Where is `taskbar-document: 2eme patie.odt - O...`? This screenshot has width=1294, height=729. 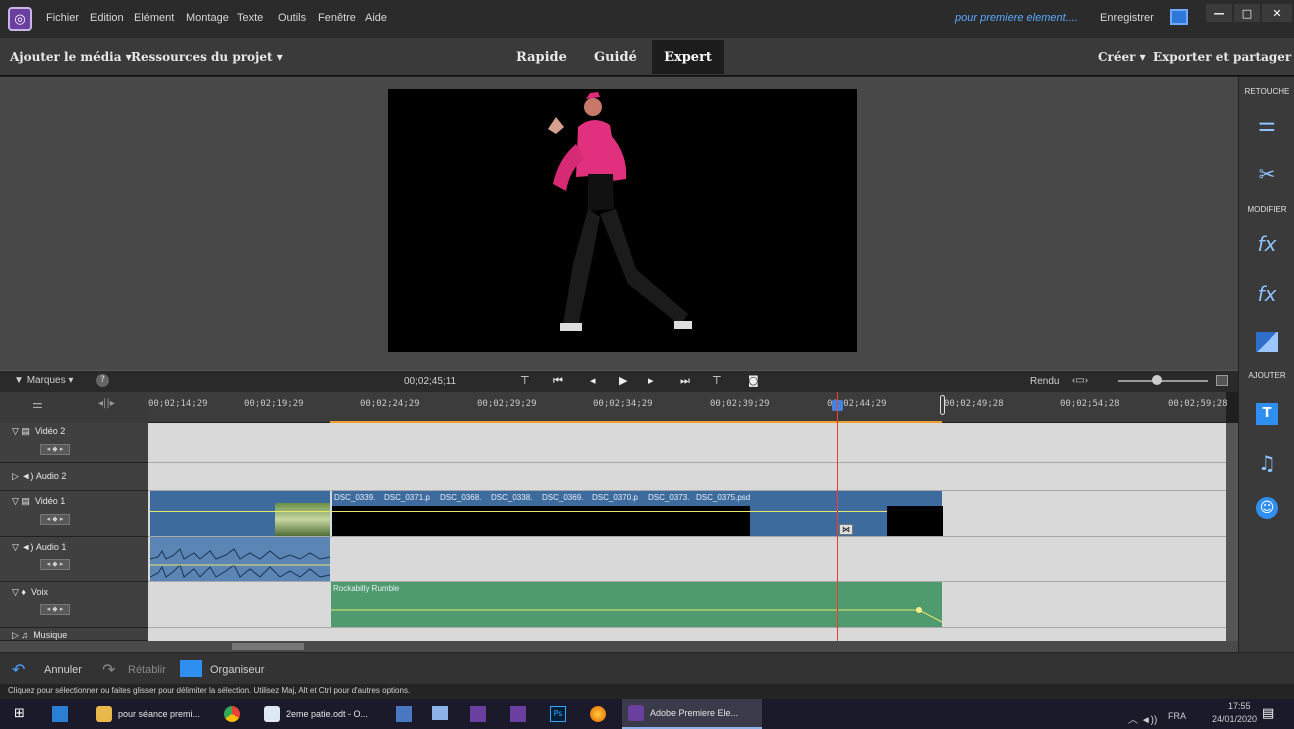
taskbar-document: 2eme patie.odt - O... is located at coordinates (316, 714).